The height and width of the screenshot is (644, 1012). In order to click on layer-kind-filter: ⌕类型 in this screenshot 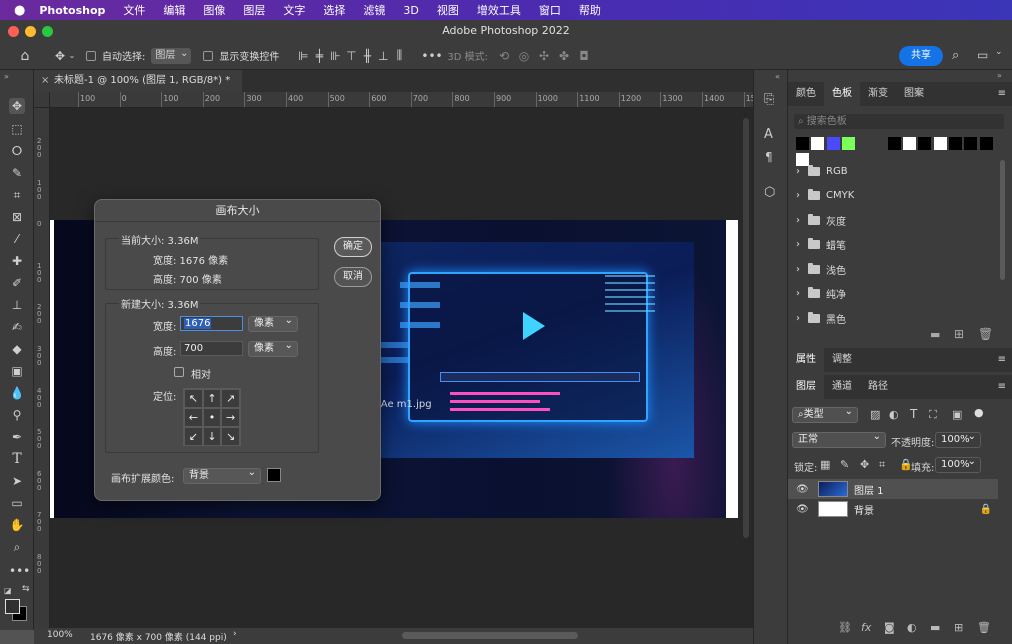, I will do `click(825, 414)`.